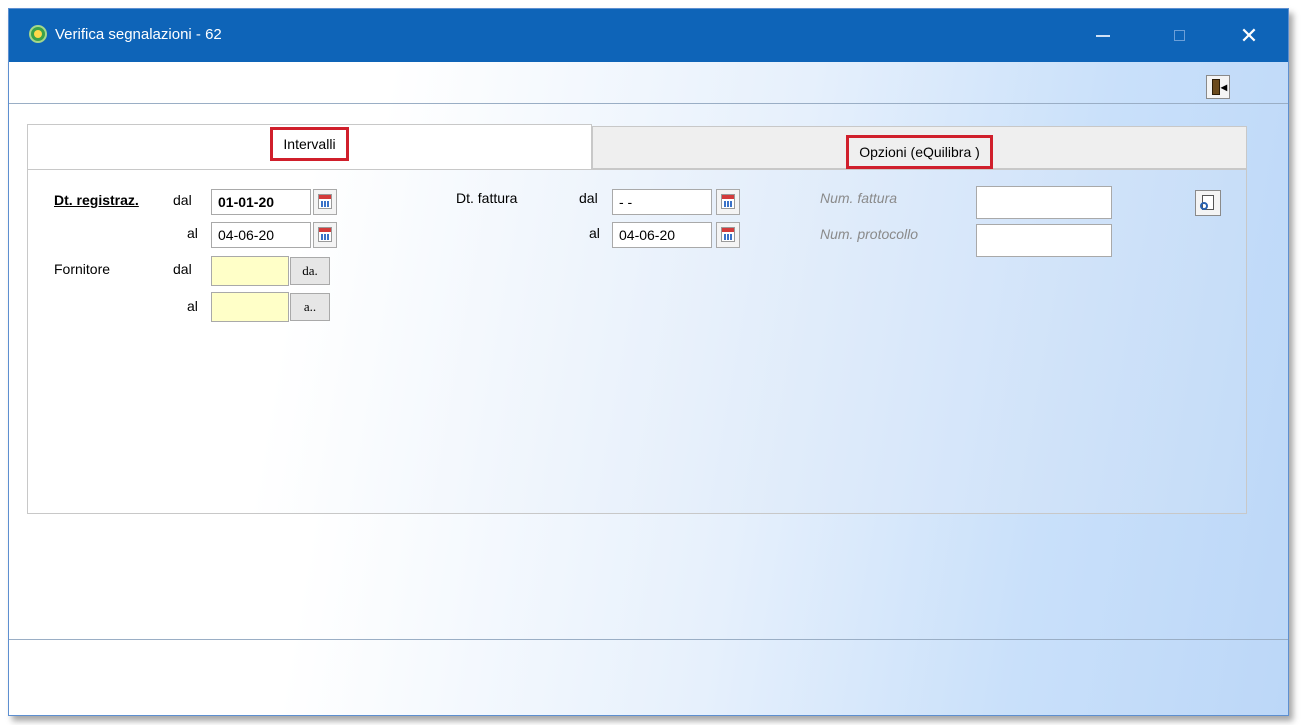 The width and height of the screenshot is (1303, 725). Describe the element at coordinates (919, 152) in the screenshot. I see `tab-opzioni-label: Opzioni (eQuilibra )` at that location.